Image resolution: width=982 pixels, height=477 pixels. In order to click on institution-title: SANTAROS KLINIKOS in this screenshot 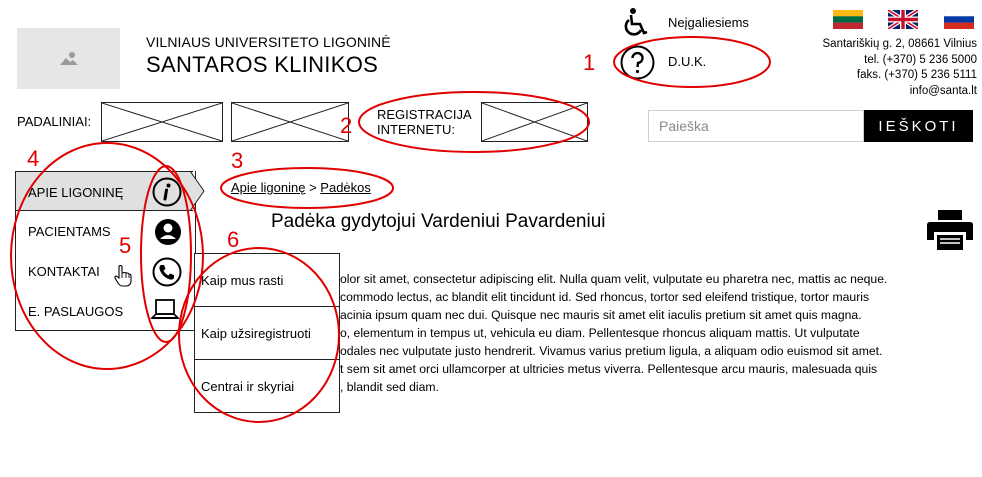, I will do `click(262, 64)`.